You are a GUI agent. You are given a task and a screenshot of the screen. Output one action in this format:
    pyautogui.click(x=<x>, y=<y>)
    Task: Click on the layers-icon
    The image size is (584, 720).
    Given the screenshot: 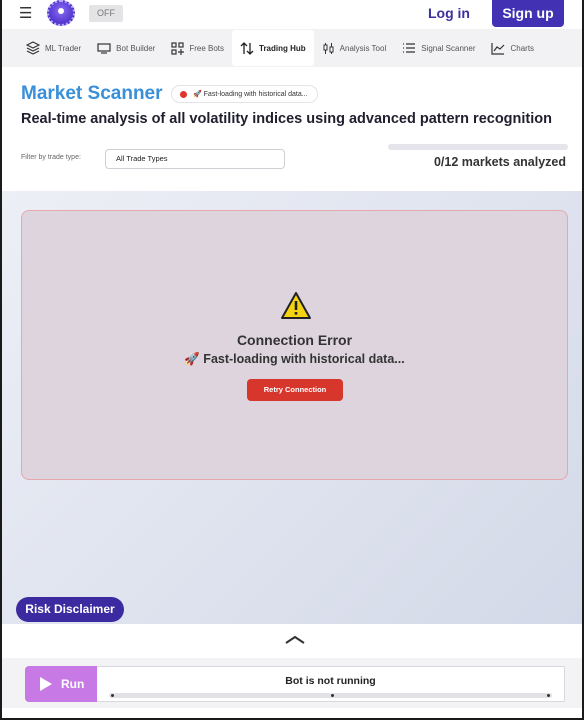 What is the action you would take?
    pyautogui.click(x=33, y=48)
    